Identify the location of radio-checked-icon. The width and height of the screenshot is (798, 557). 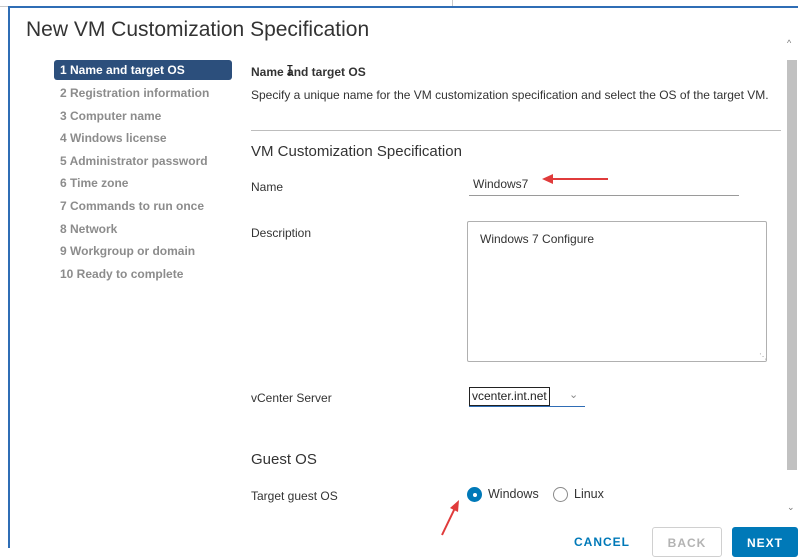
(474, 494).